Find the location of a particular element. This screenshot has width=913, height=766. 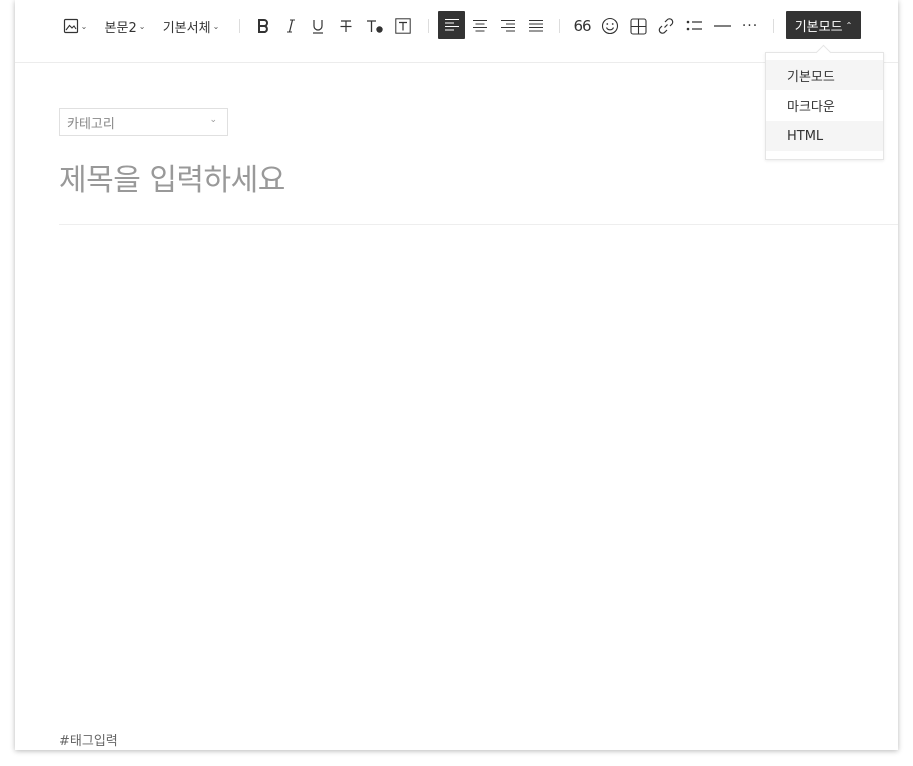

tag-input: #태그입력 is located at coordinates (88, 739).